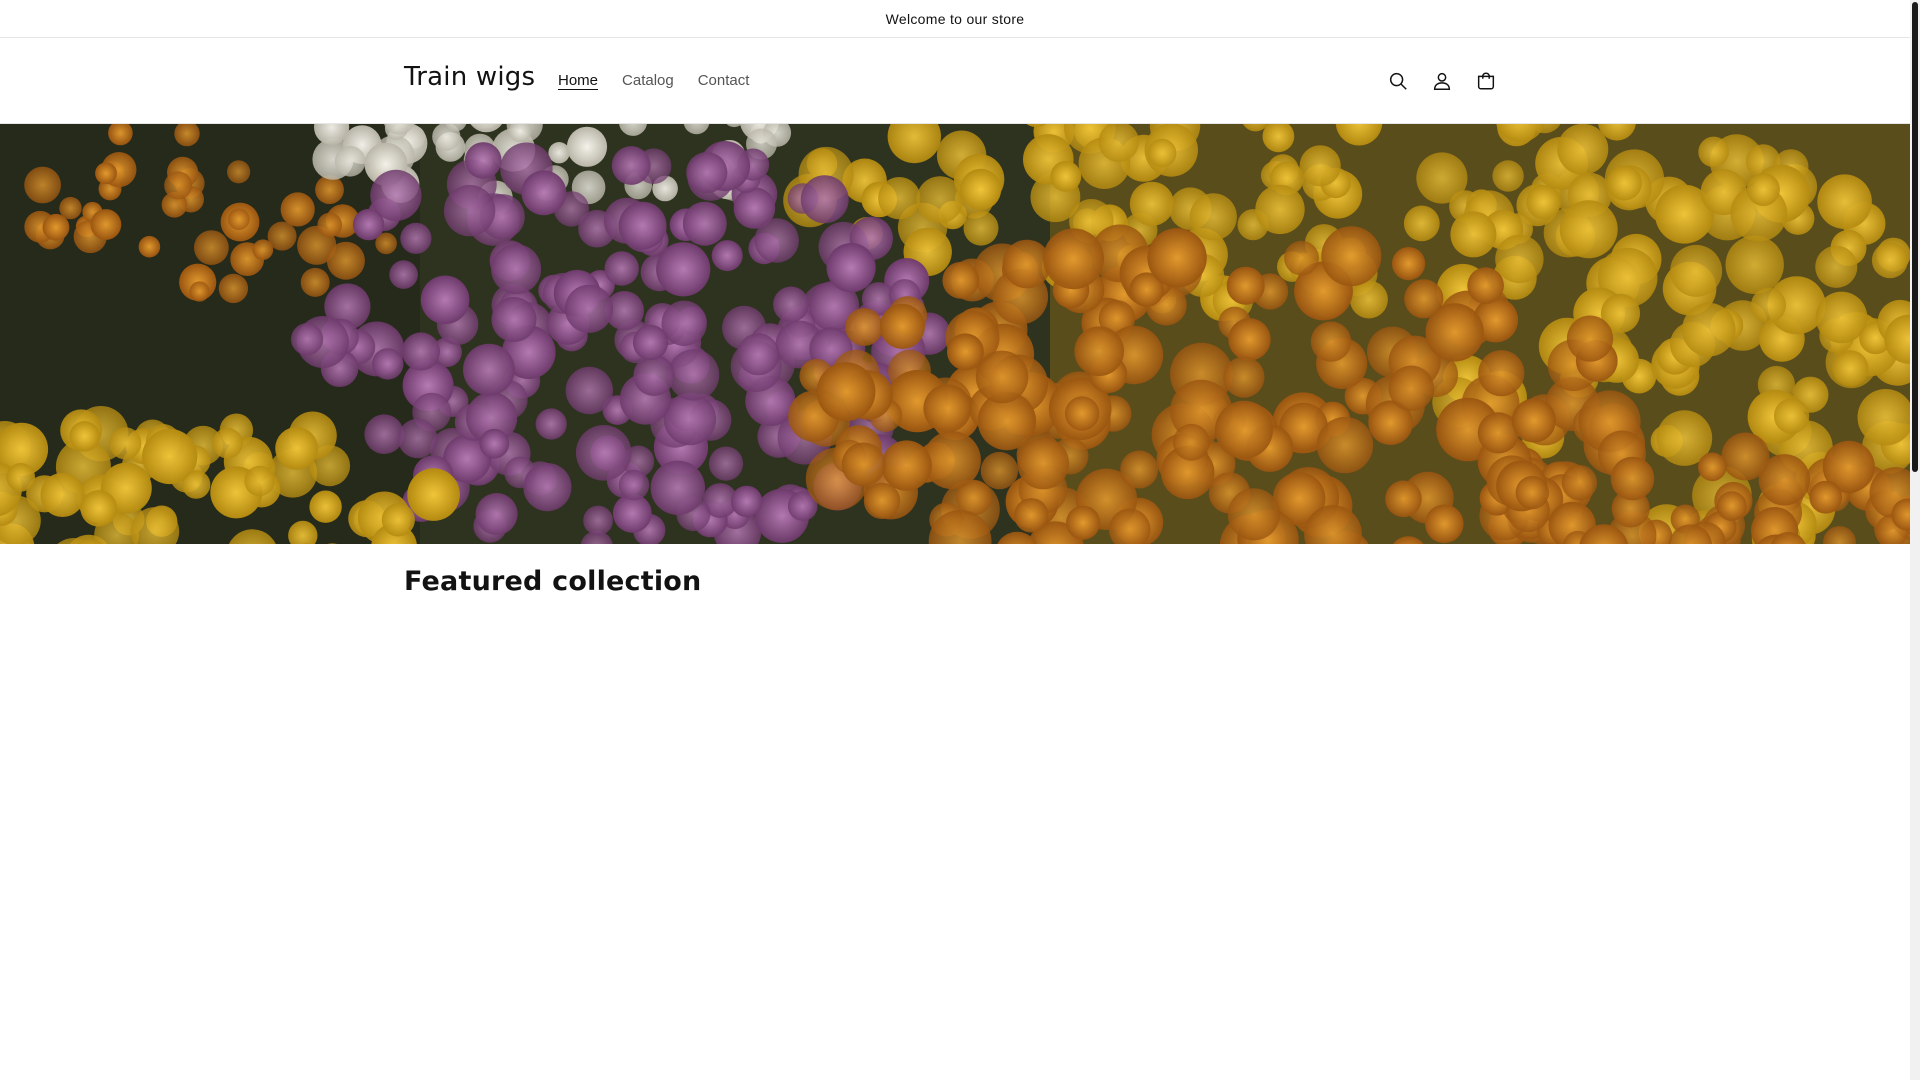 The height and width of the screenshot is (1080, 1920). I want to click on nav-home: Home, so click(578, 80).